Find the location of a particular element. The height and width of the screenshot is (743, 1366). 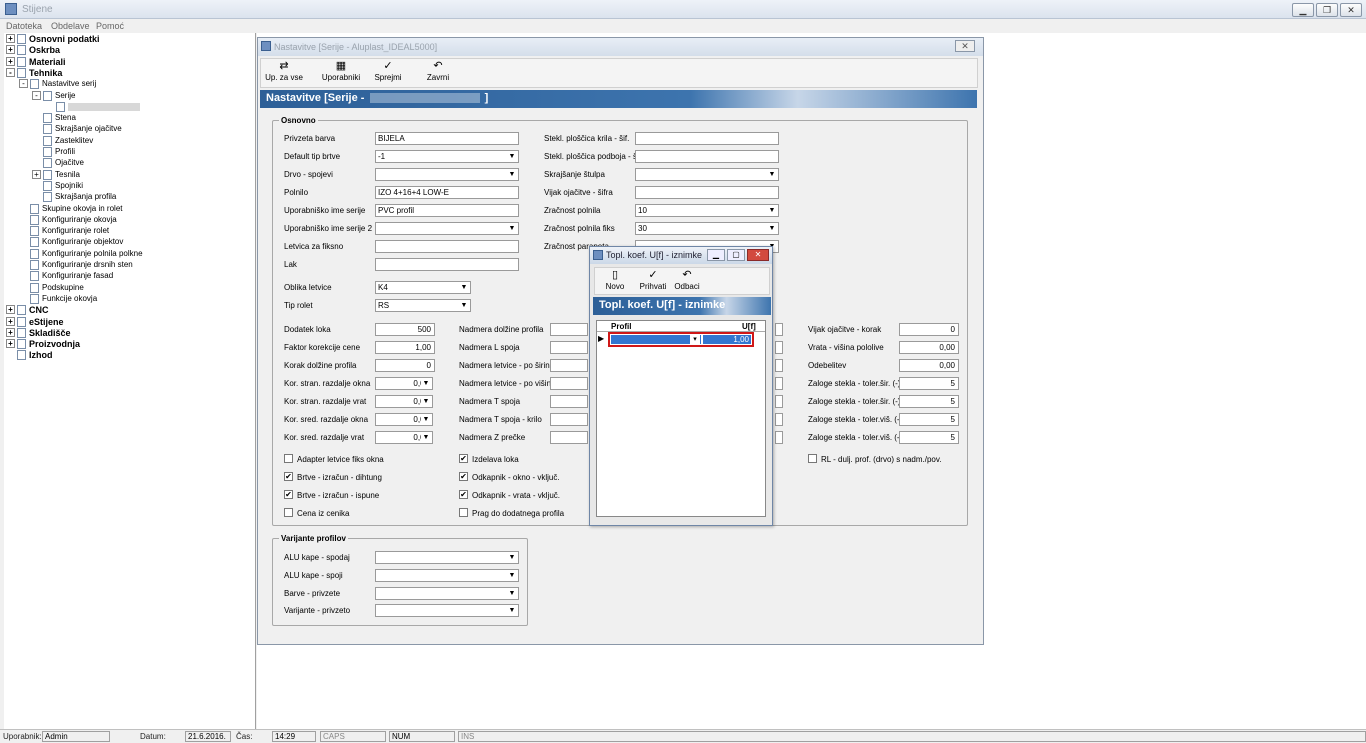

grid-row: ▾ 1,00 is located at coordinates (681, 339).